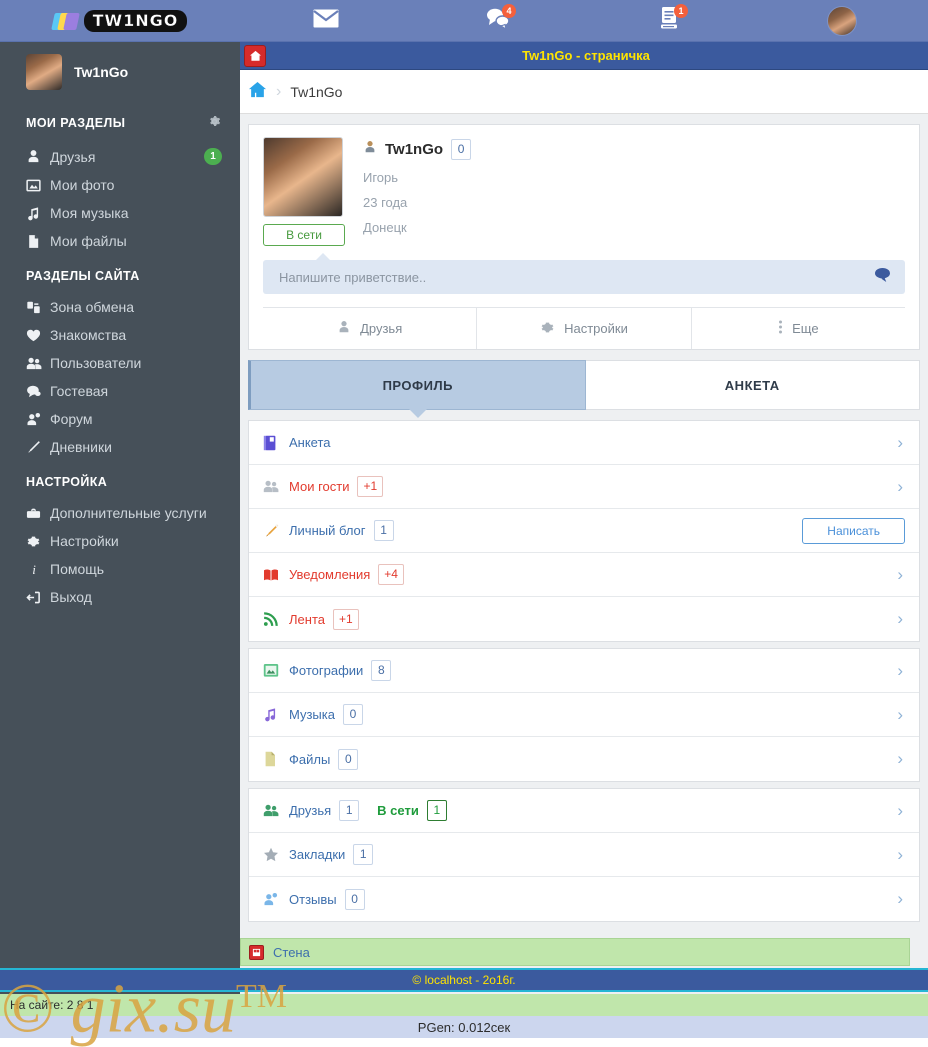 Image resolution: width=928 pixels, height=1047 pixels. What do you see at coordinates (38, 513) in the screenshot?
I see `briefcase-icon` at bounding box center [38, 513].